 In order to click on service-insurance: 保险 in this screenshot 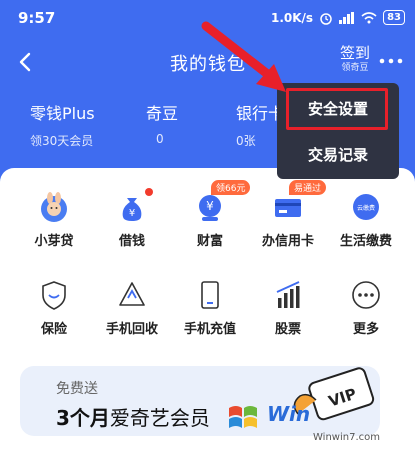, I will do `click(54, 307)`.